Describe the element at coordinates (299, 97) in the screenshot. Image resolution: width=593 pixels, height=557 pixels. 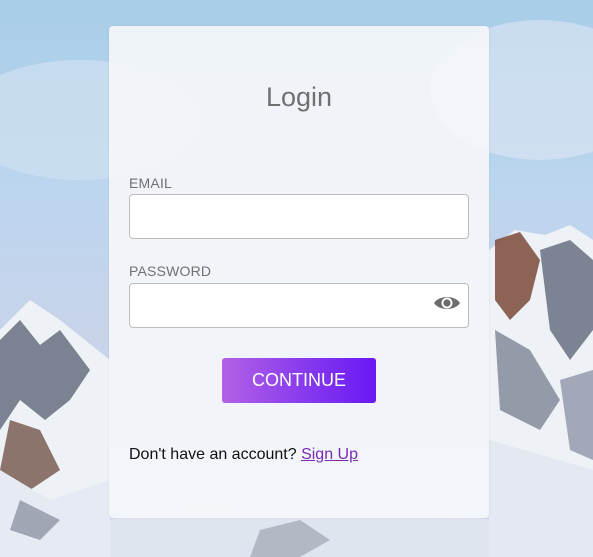
I see `page-title: Login` at that location.